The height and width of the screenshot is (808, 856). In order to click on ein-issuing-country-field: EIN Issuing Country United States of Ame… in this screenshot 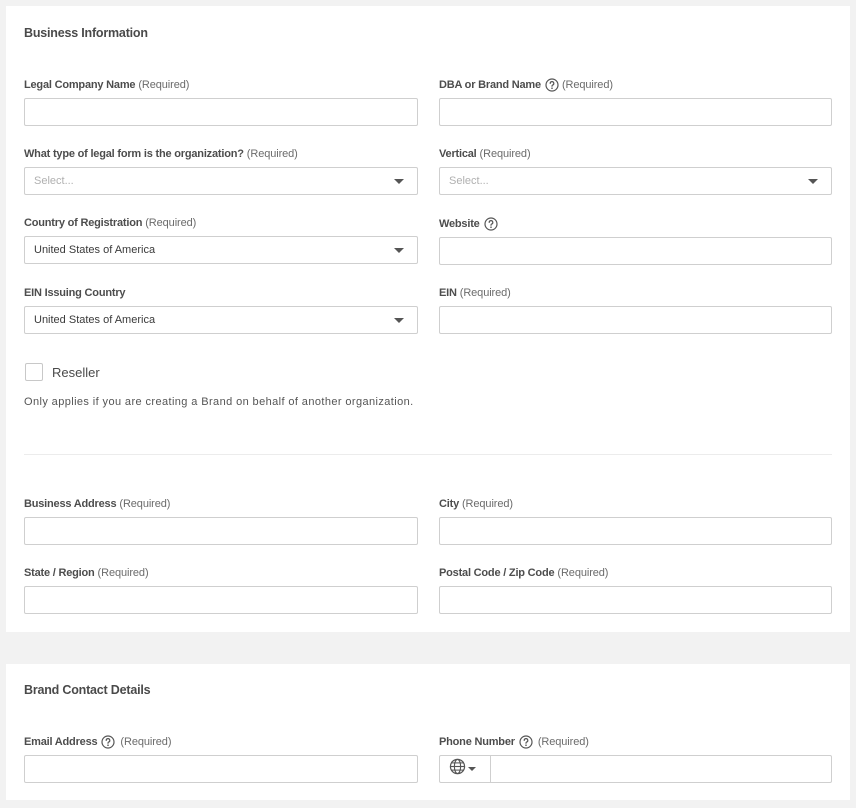, I will do `click(221, 309)`.